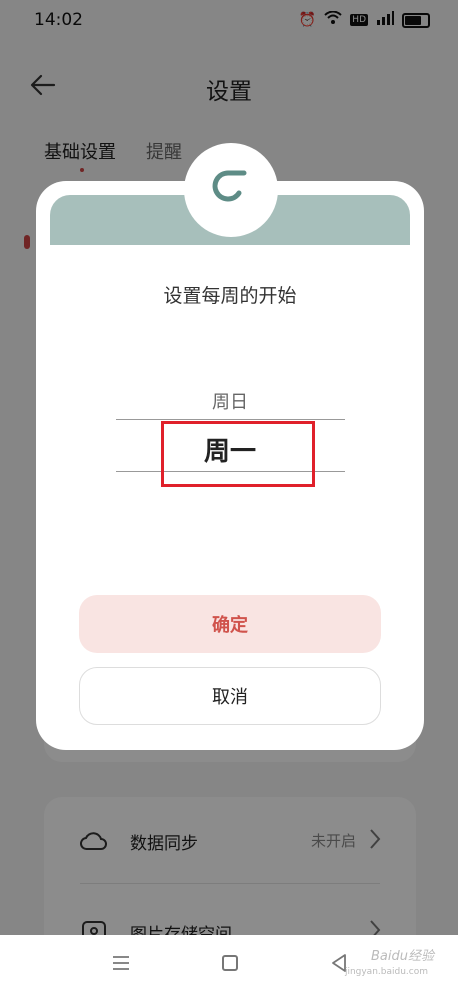  What do you see at coordinates (230, 419) in the screenshot?
I see `picker-divider` at bounding box center [230, 419].